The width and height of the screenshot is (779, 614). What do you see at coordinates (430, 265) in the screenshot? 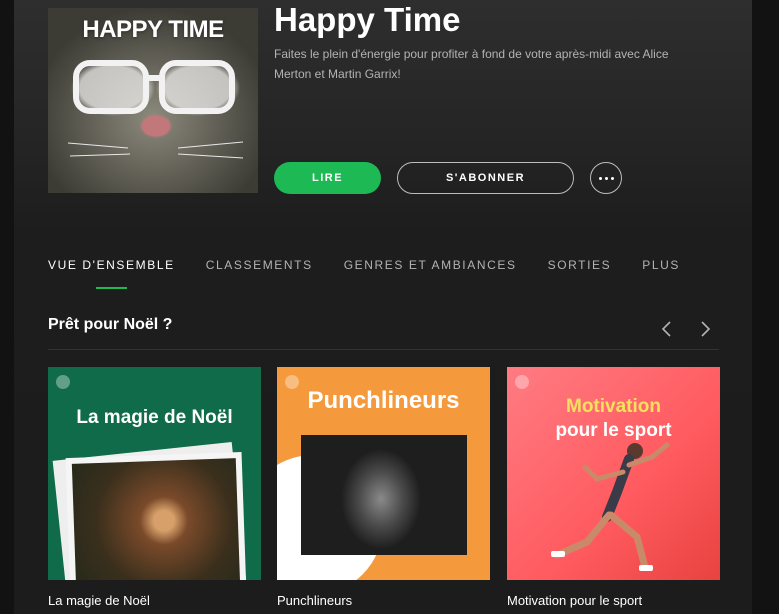
I see `tab-genres-moods: GENRES ET AMBIANCES` at bounding box center [430, 265].